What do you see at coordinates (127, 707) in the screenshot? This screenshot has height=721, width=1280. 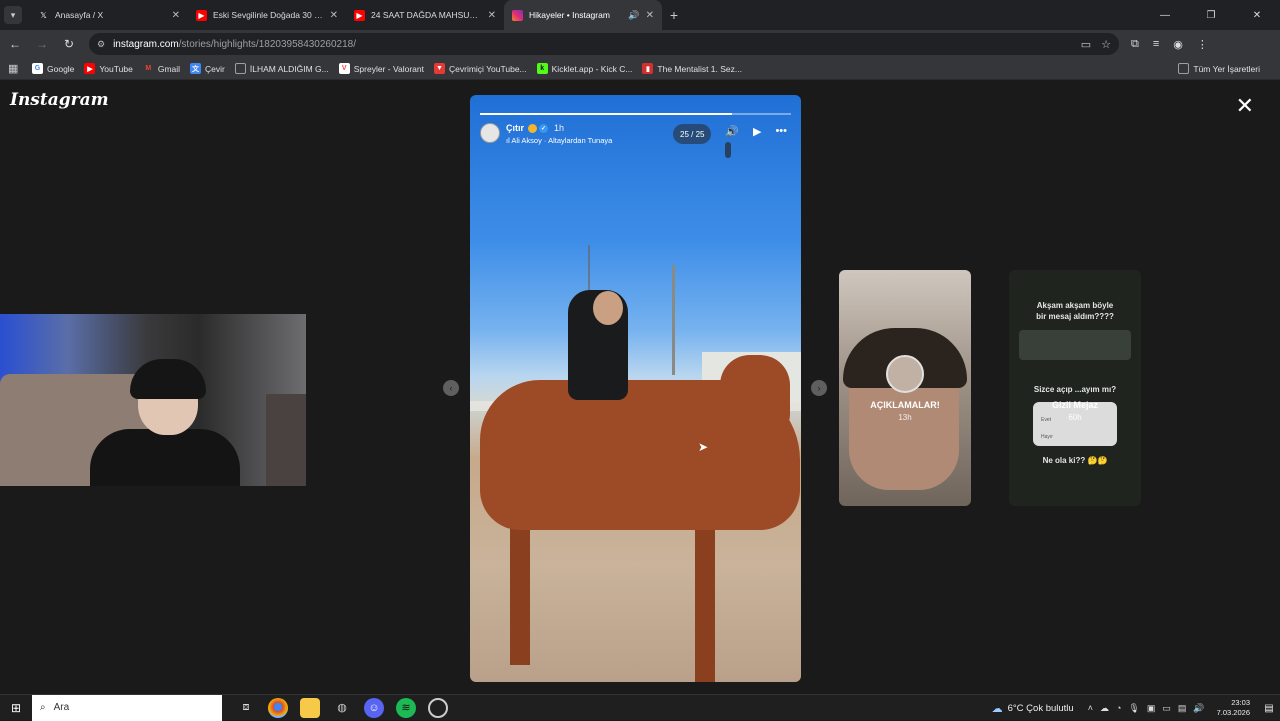 I see `taskbar-search: ⌕ Ara` at bounding box center [127, 707].